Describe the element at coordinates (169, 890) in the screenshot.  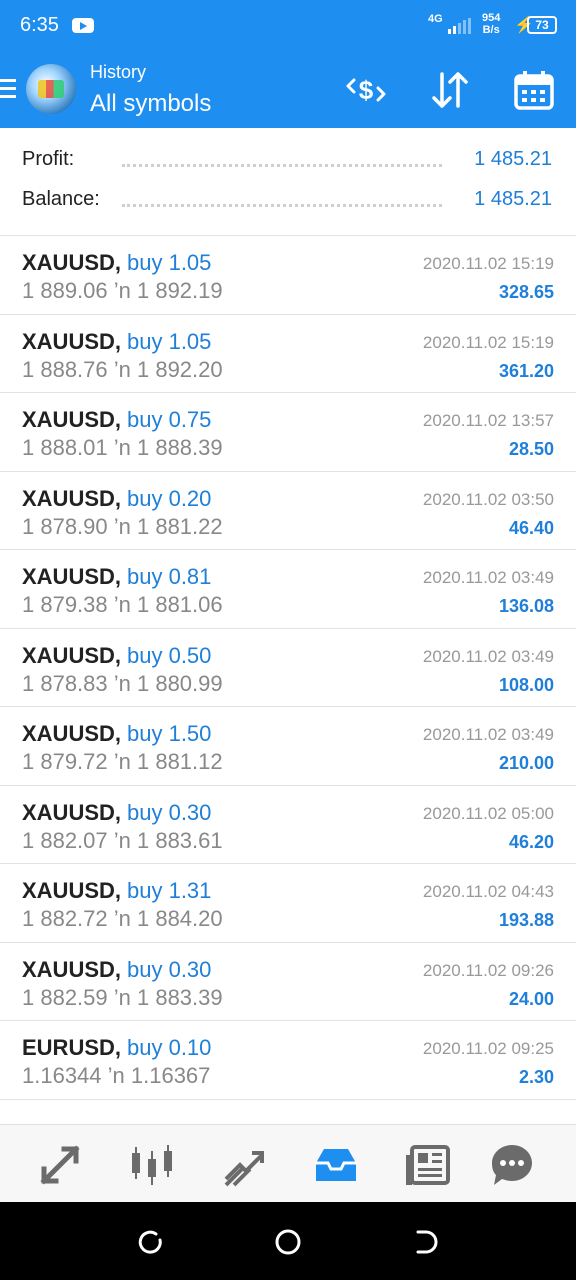
I see `deal-type: buy 1.31` at that location.